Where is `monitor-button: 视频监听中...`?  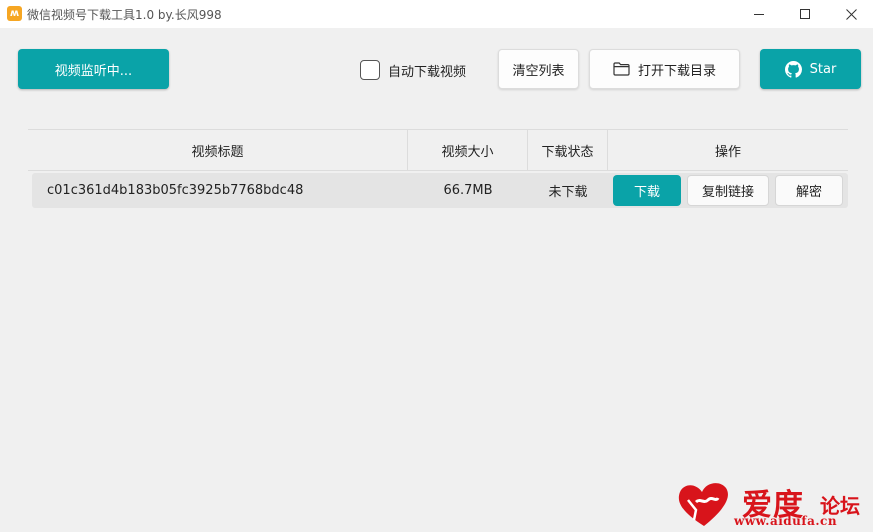 monitor-button: 视频监听中... is located at coordinates (93, 69).